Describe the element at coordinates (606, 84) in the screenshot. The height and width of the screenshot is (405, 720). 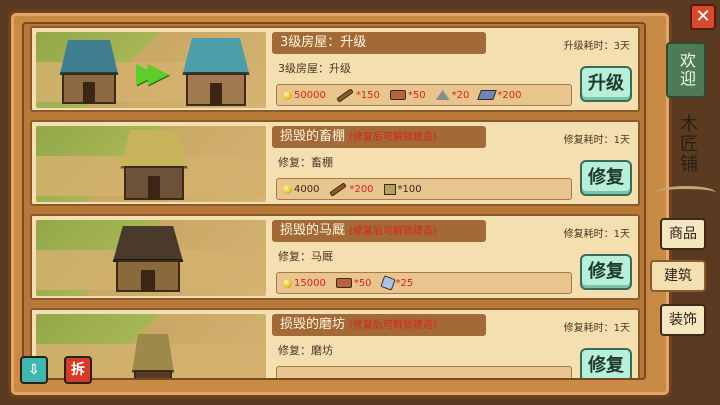
I see `upgrade-button: 升级` at that location.